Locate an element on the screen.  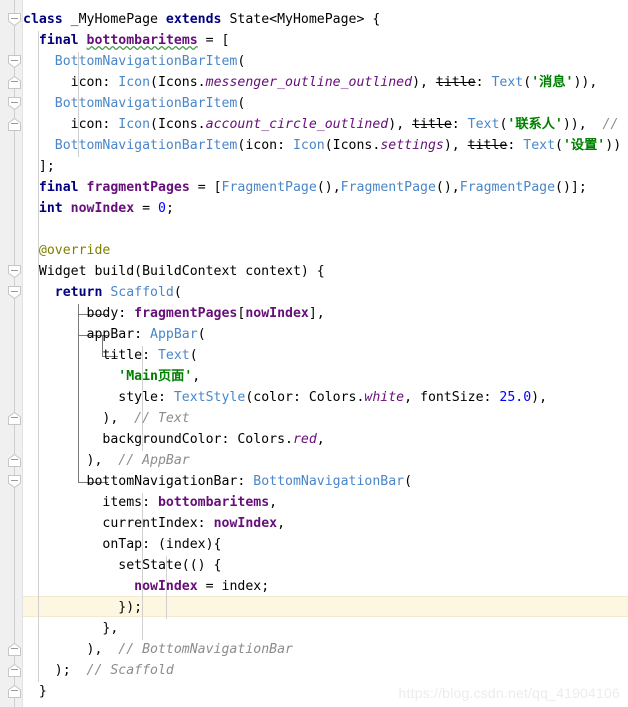
code-line: 'Main页面', is located at coordinates (325, 377).